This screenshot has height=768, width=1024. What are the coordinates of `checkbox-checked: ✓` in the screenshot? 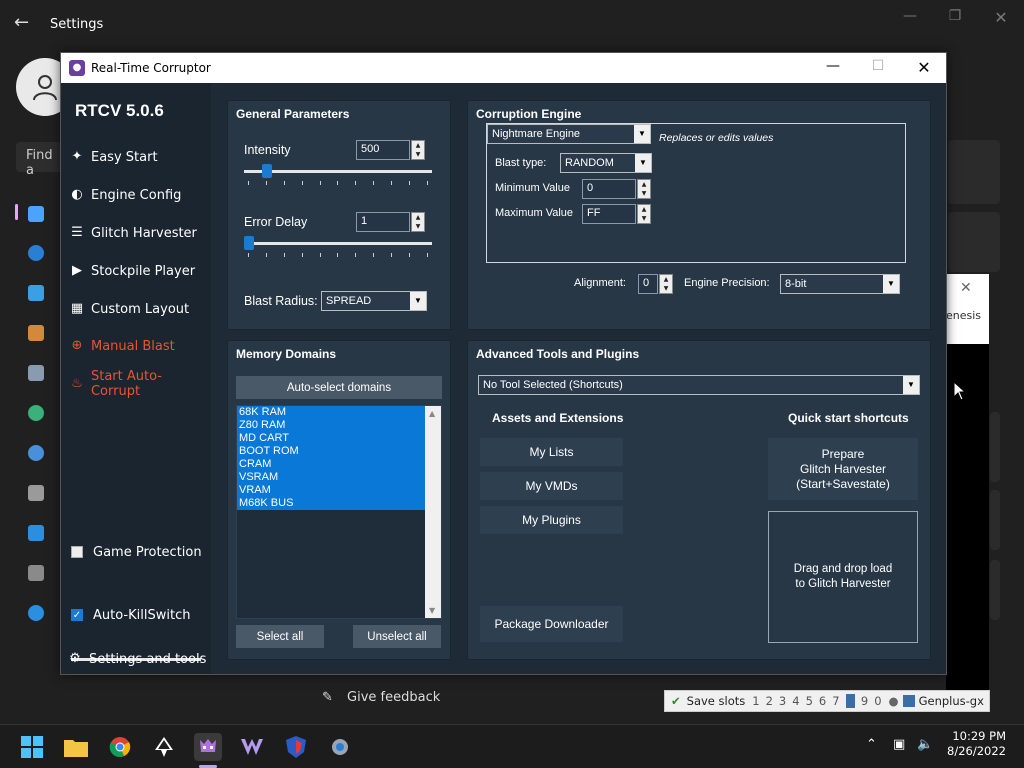 It's located at (77, 615).